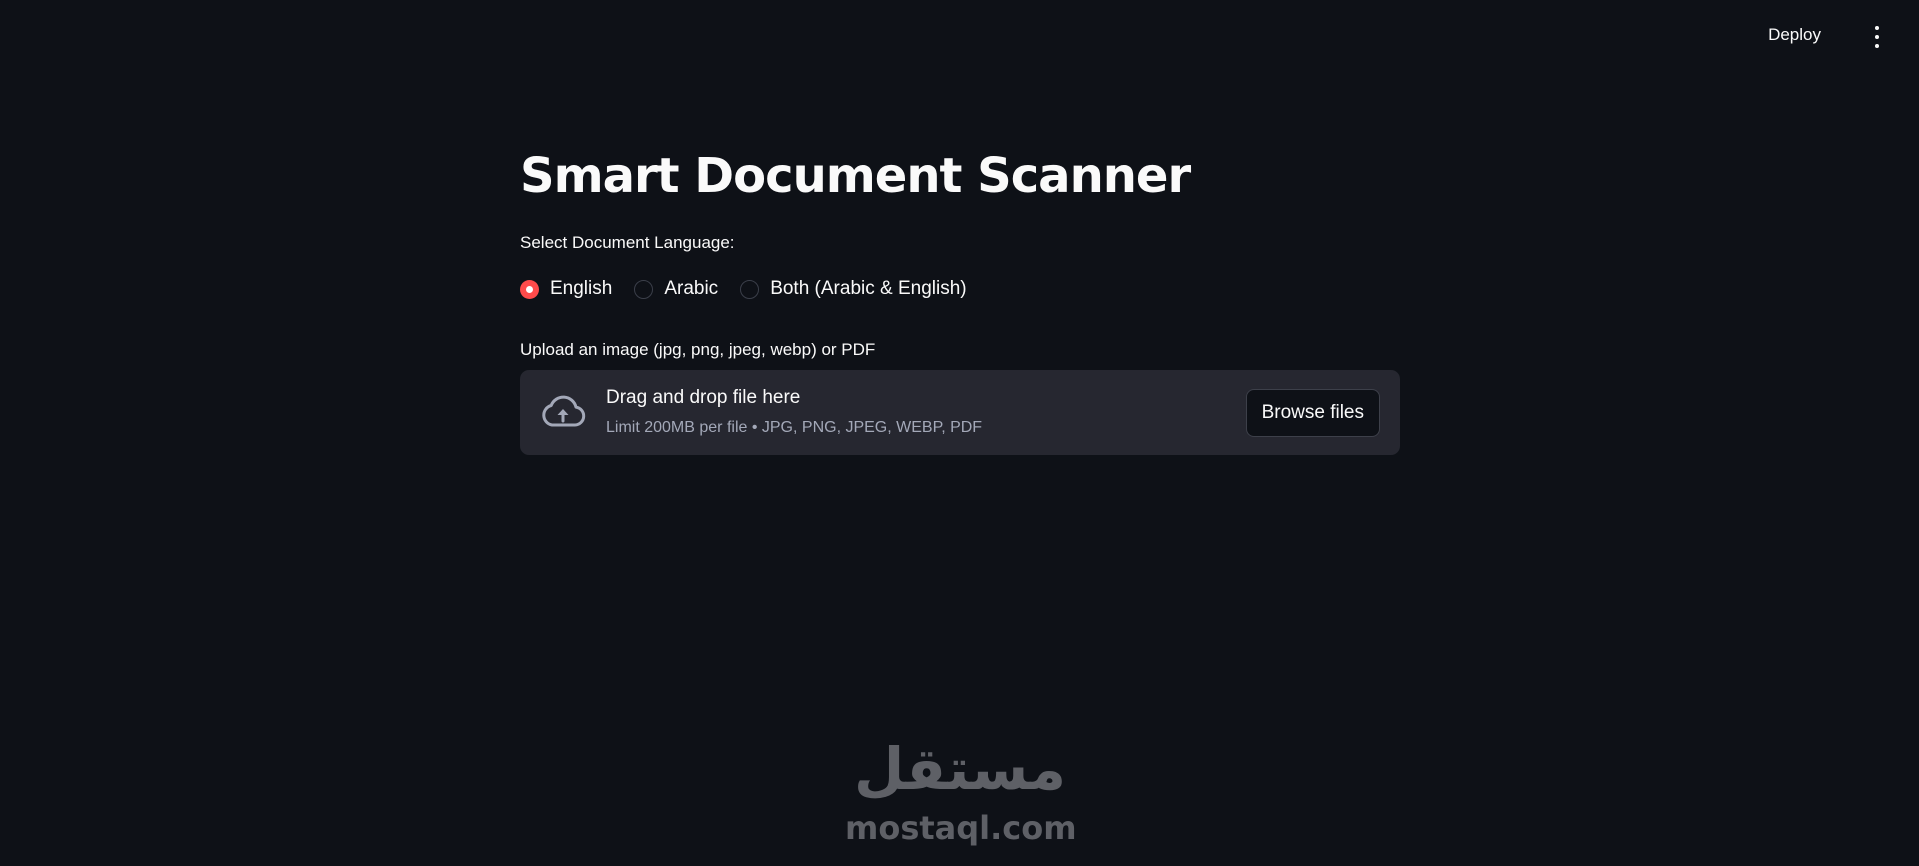 This screenshot has height=866, width=1919. I want to click on page-title: Smart Document Scanner, so click(855, 176).